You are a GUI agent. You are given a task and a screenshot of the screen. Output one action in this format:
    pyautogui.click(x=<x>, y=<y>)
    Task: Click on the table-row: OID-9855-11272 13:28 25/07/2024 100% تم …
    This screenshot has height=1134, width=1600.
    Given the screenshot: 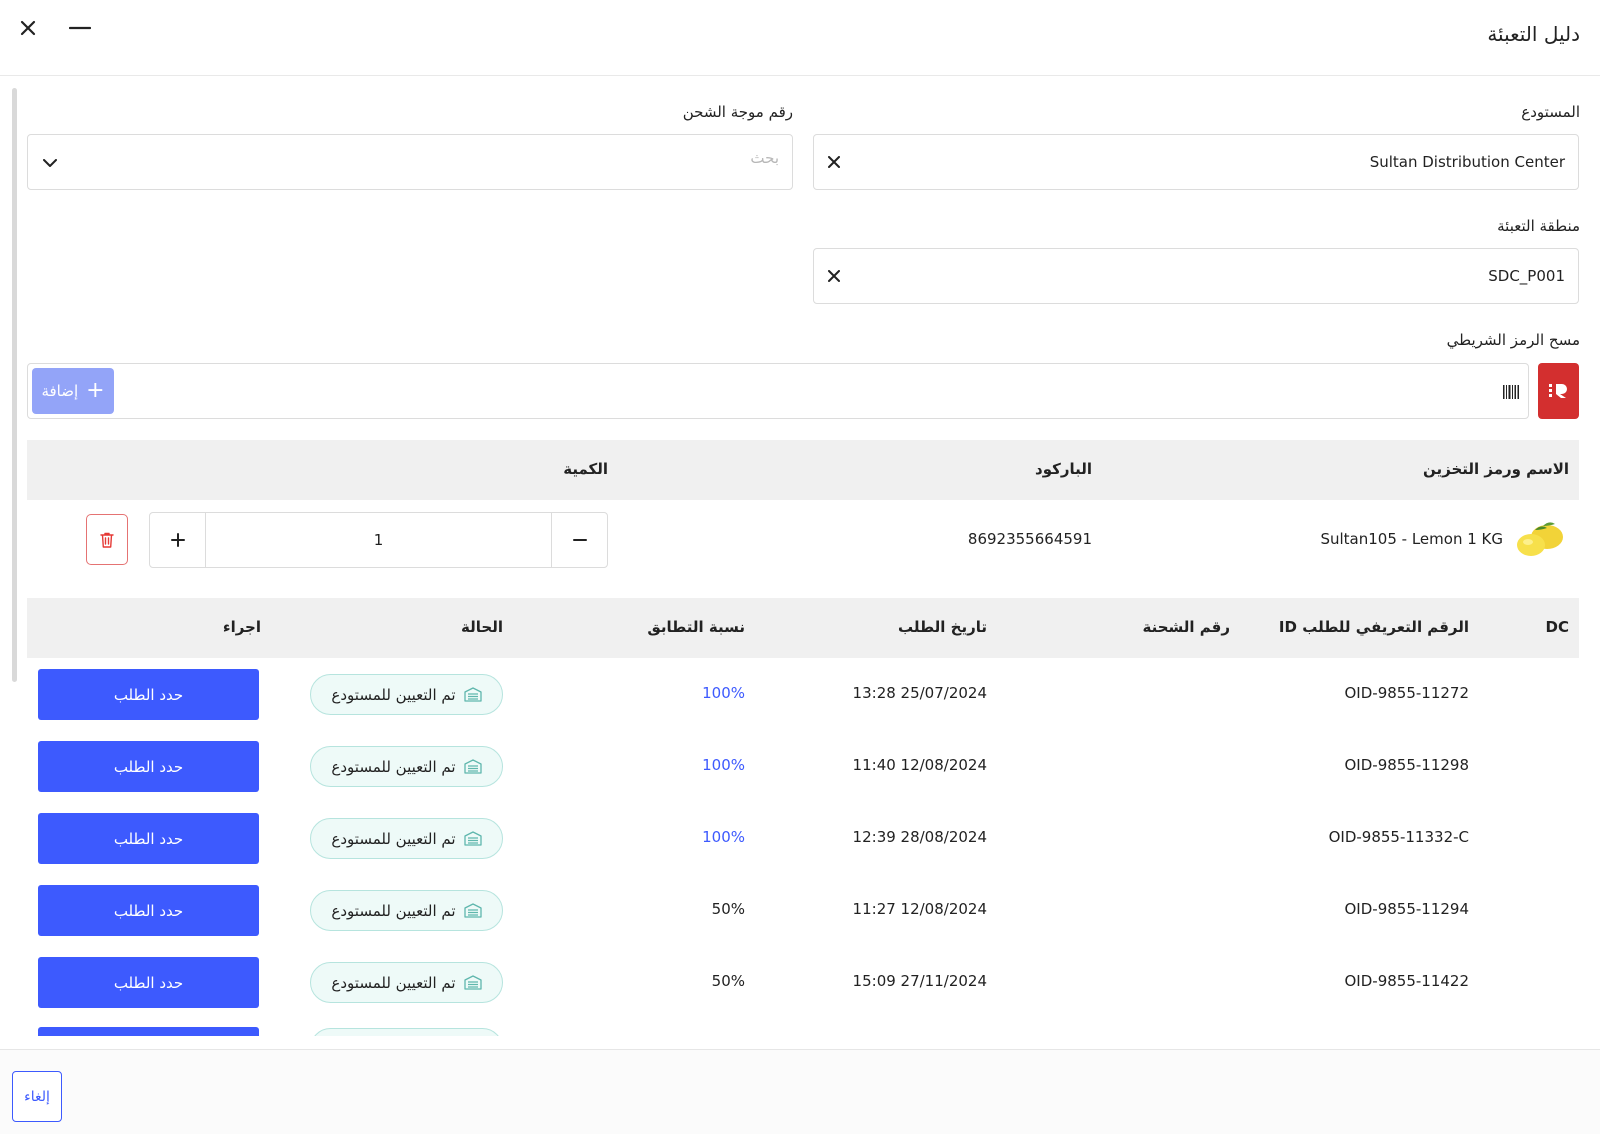 What is the action you would take?
    pyautogui.click(x=803, y=694)
    